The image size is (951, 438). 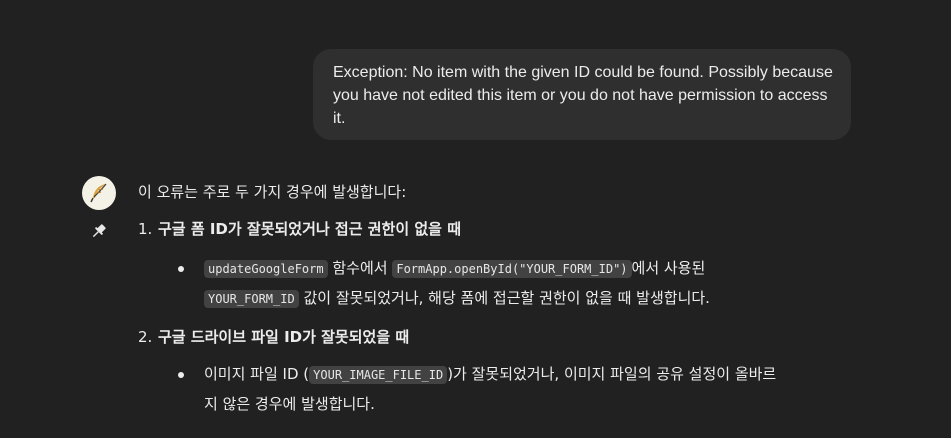 I want to click on pushpin-icon, so click(x=99, y=231).